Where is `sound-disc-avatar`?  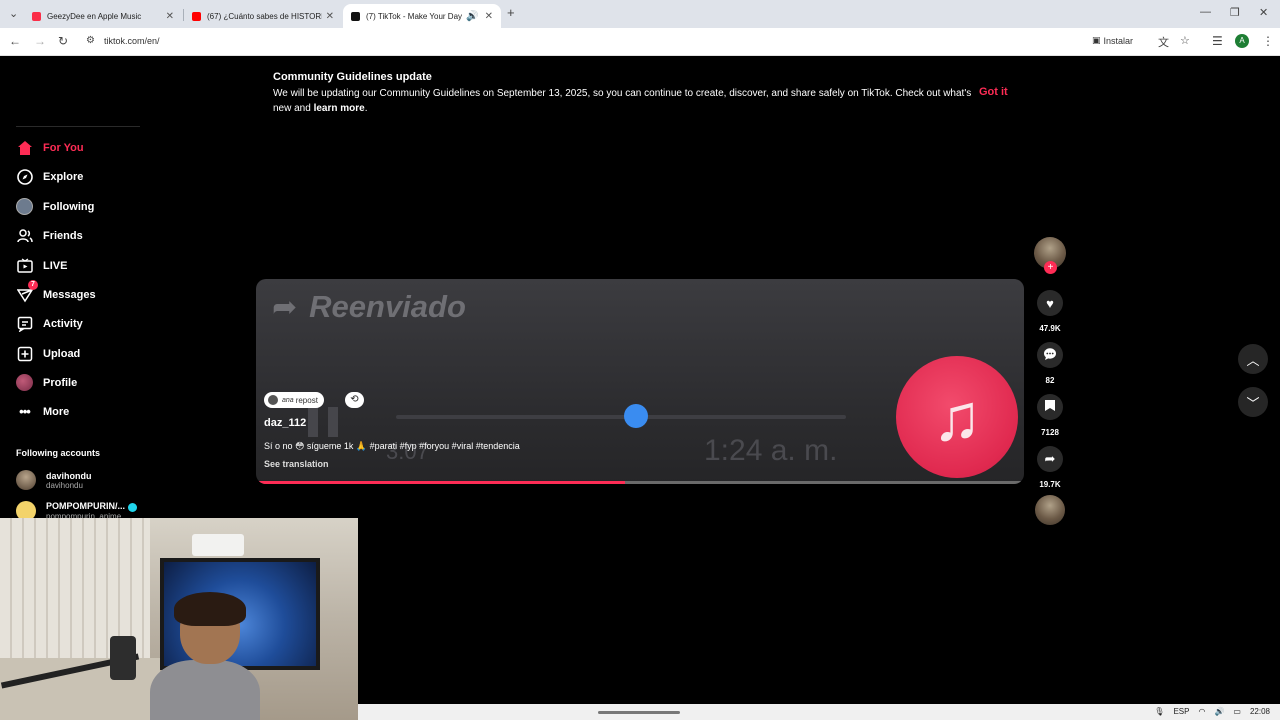
sound-disc-avatar is located at coordinates (1050, 510).